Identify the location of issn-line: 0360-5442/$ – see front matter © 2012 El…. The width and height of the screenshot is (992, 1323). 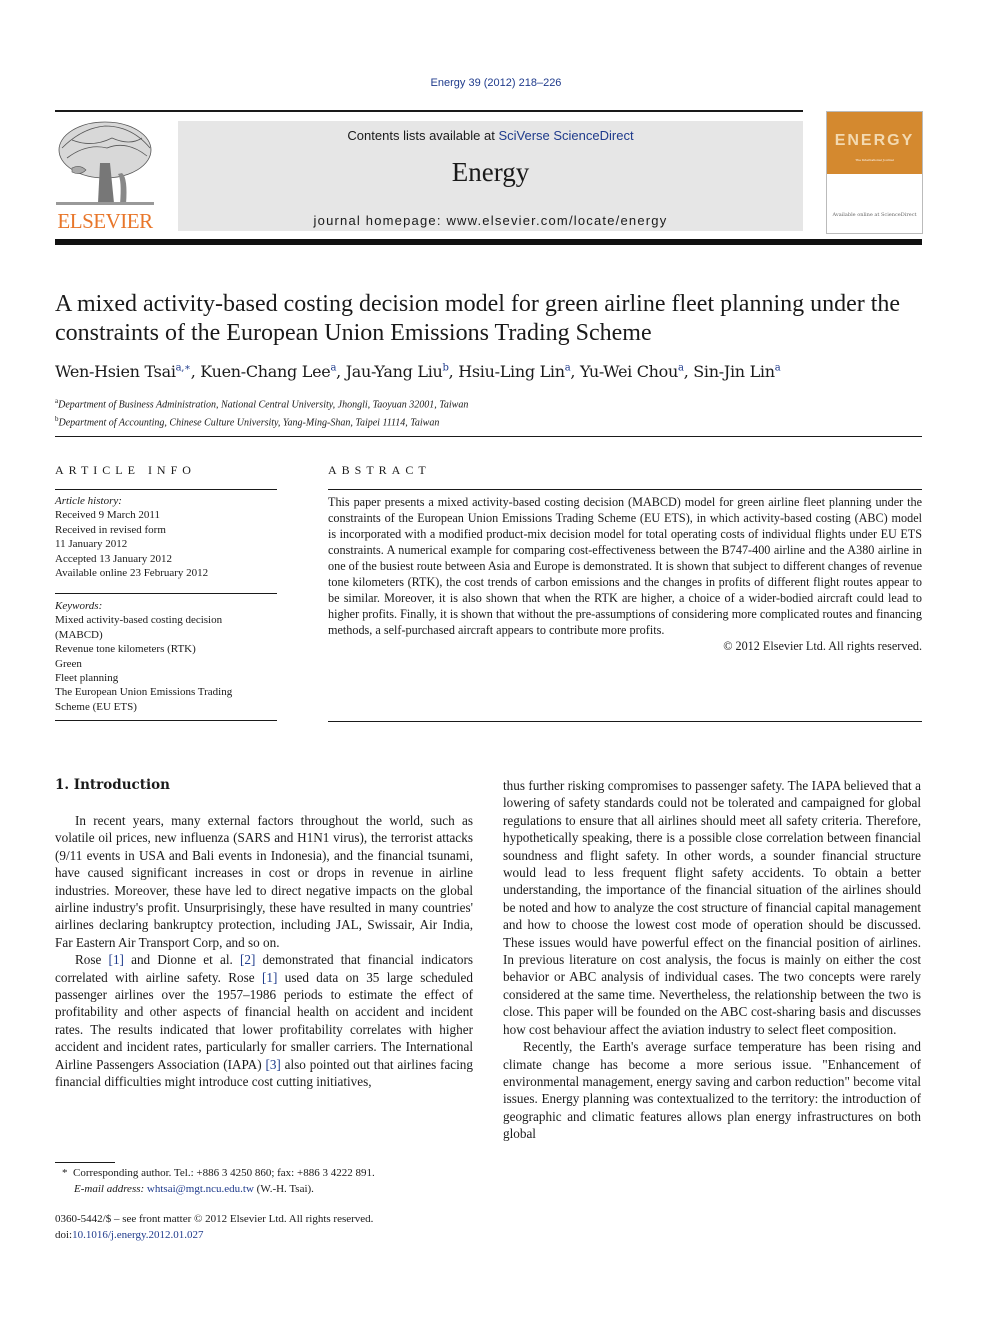
(214, 1219).